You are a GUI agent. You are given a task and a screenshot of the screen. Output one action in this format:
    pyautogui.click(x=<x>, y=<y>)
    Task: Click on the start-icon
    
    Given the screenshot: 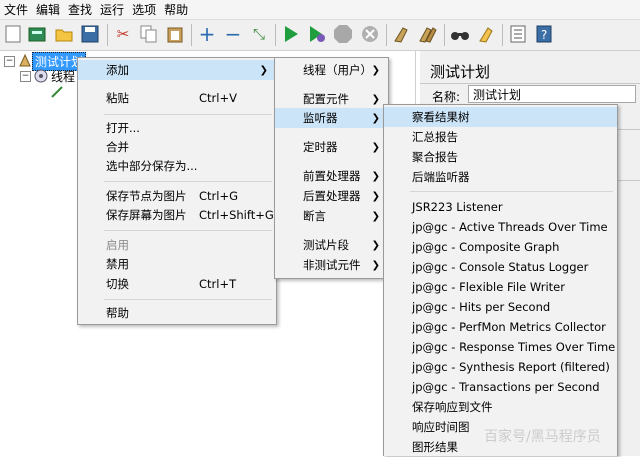 What is the action you would take?
    pyautogui.click(x=291, y=34)
    